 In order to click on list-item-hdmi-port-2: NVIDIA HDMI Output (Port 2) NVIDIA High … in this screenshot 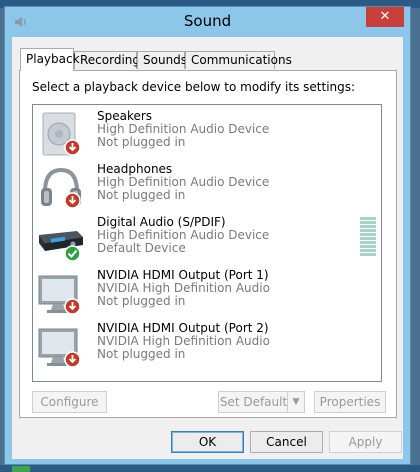, I will do `click(207, 347)`.